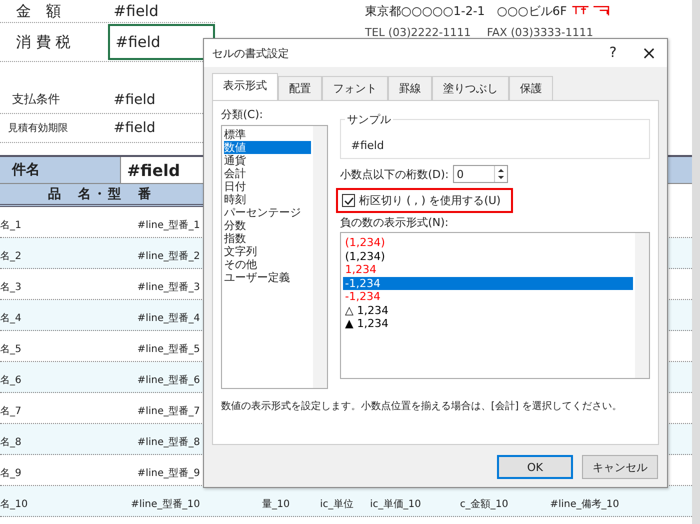  I want to click on tab: フォント, so click(355, 88).